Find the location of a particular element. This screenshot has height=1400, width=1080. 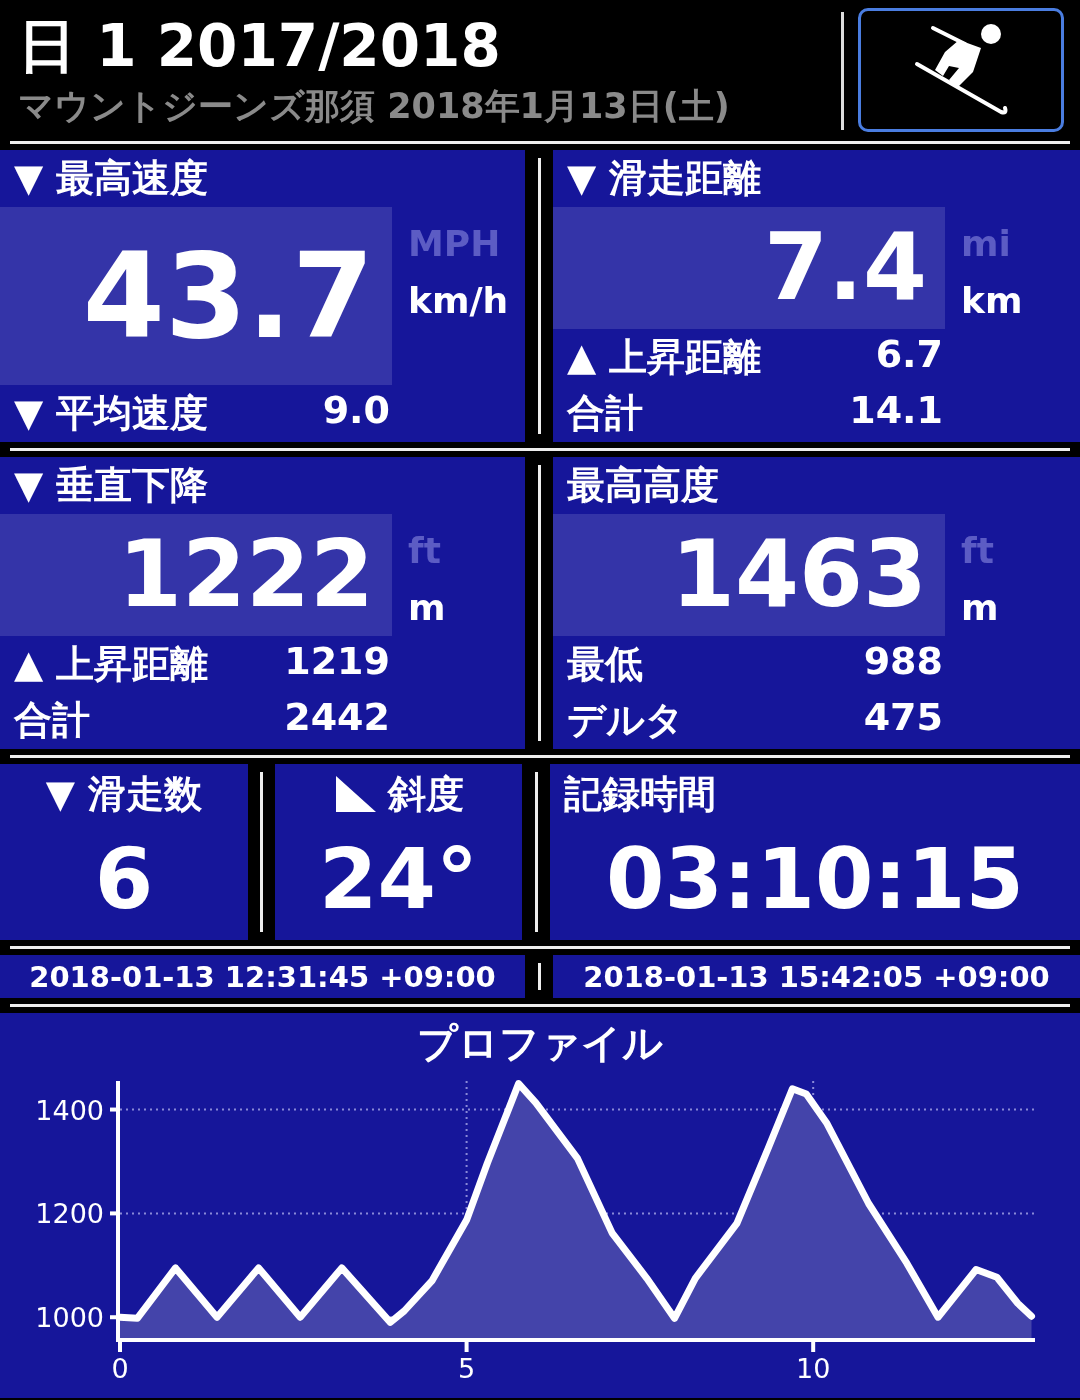

row-value: 988 is located at coordinates (903, 661).